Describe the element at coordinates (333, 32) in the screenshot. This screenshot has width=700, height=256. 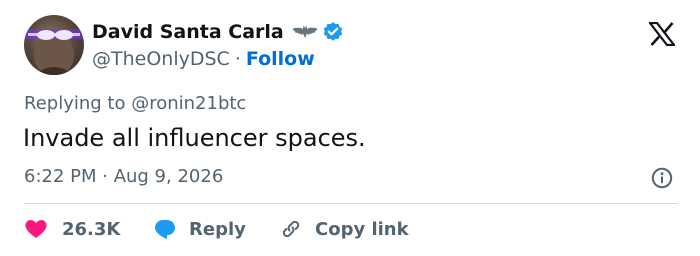
I see `verified-check-icon` at that location.